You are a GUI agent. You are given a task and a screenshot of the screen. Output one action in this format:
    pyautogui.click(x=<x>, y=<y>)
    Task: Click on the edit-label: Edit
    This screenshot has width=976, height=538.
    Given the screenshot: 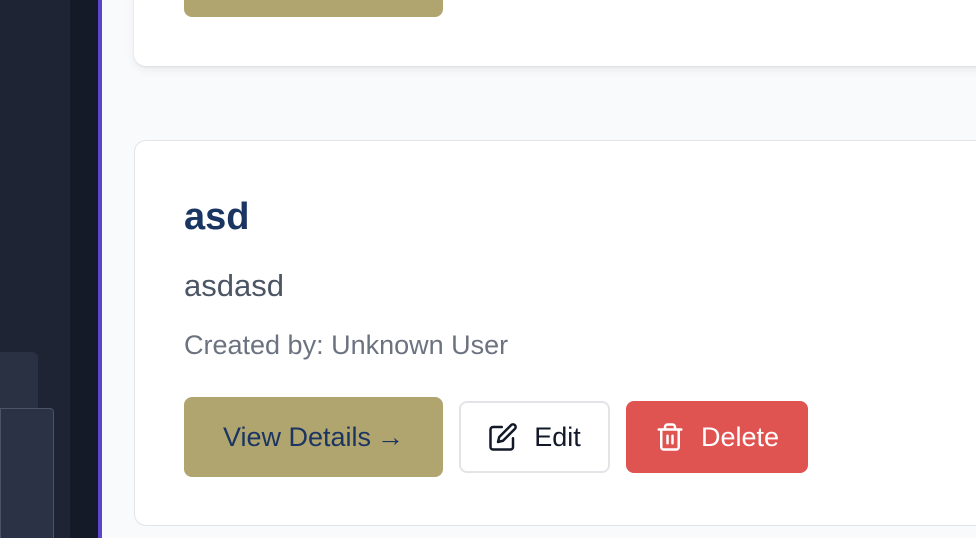 What is the action you would take?
    pyautogui.click(x=557, y=436)
    